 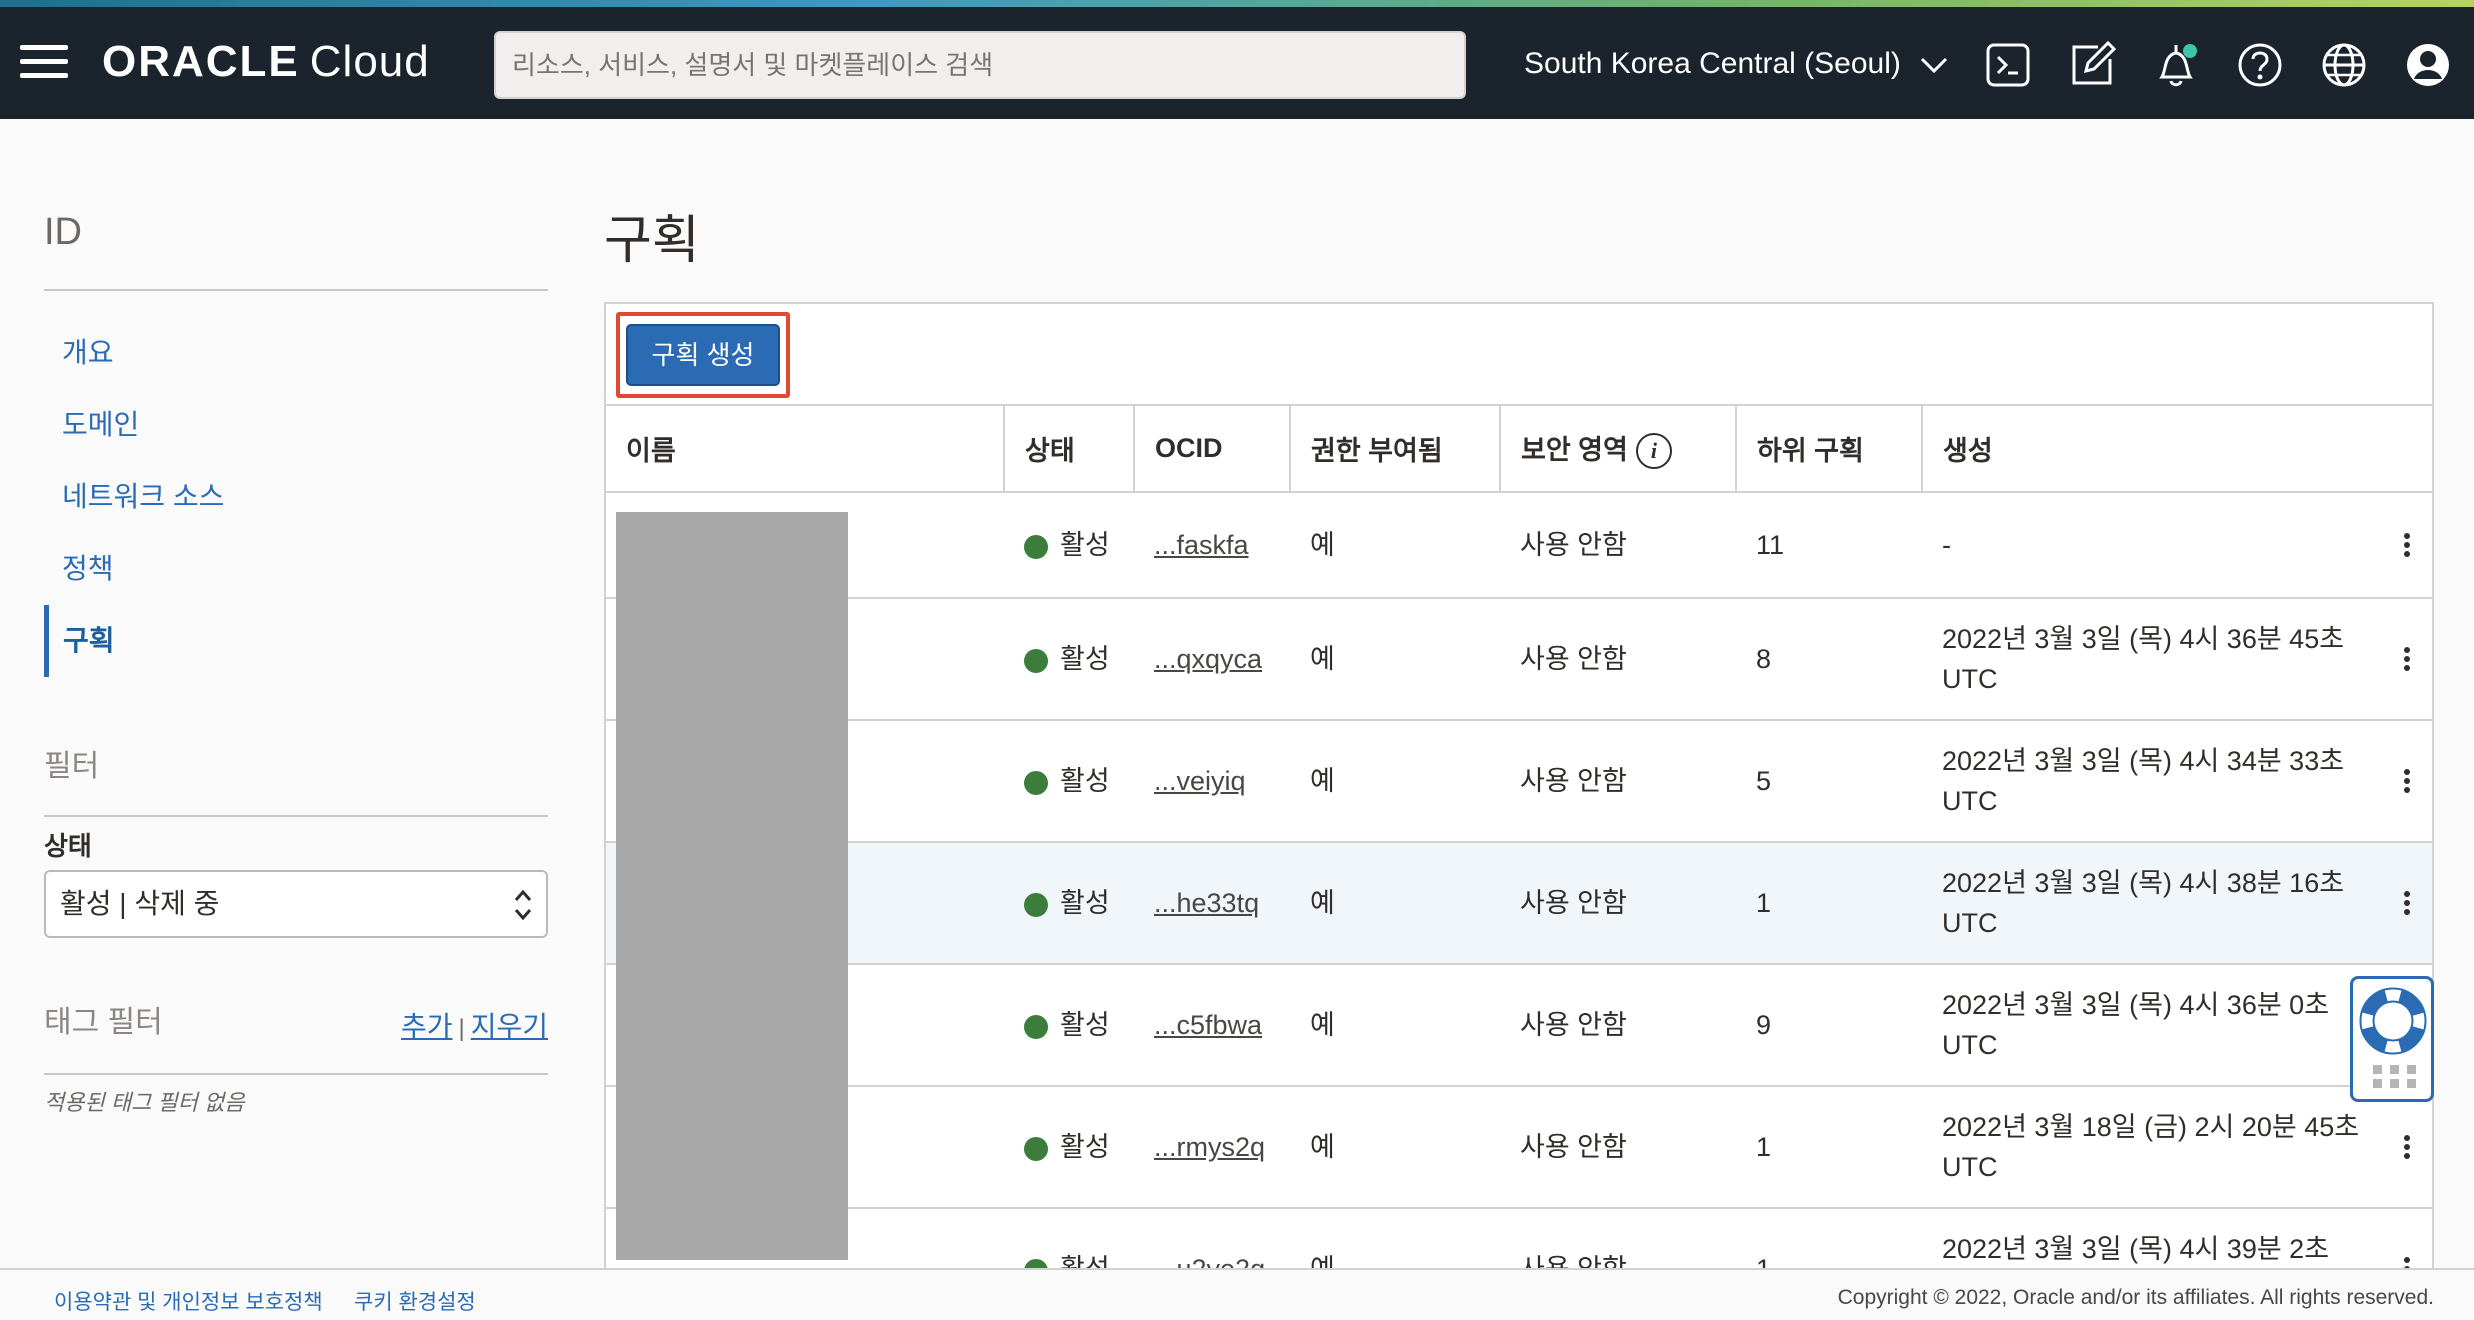 I want to click on cell-ocid: ...veiyiq, so click(x=1212, y=781).